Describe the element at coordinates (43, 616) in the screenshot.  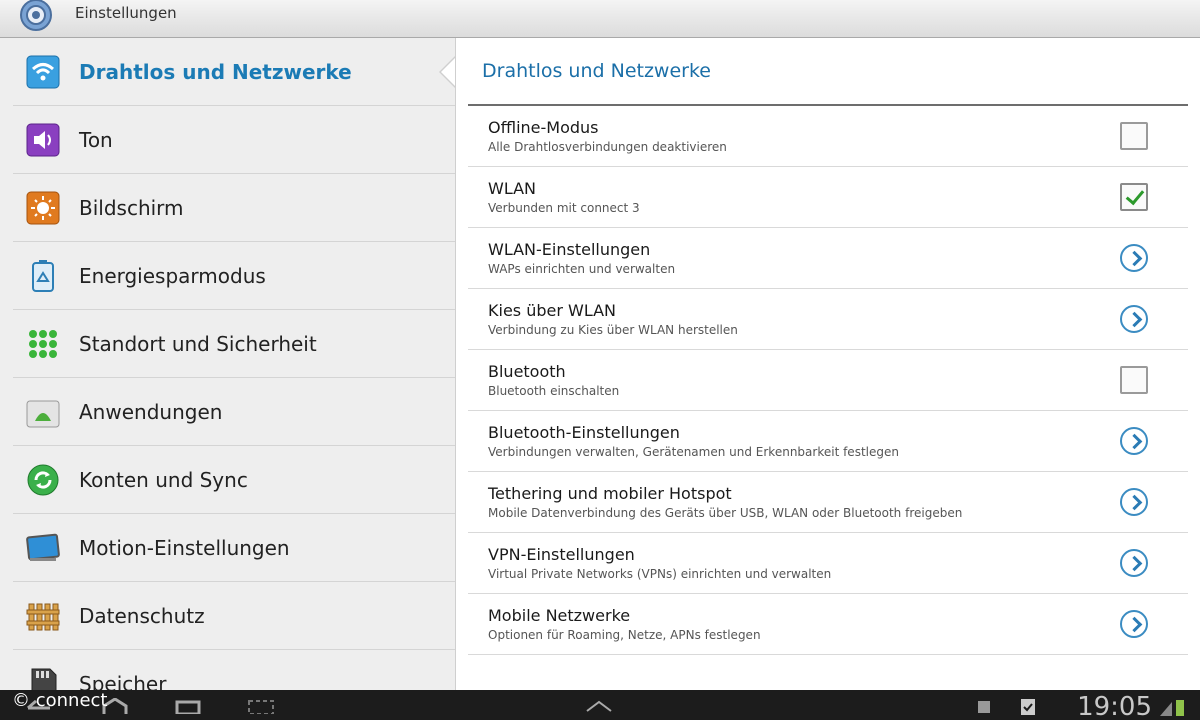
I see `fence-icon` at that location.